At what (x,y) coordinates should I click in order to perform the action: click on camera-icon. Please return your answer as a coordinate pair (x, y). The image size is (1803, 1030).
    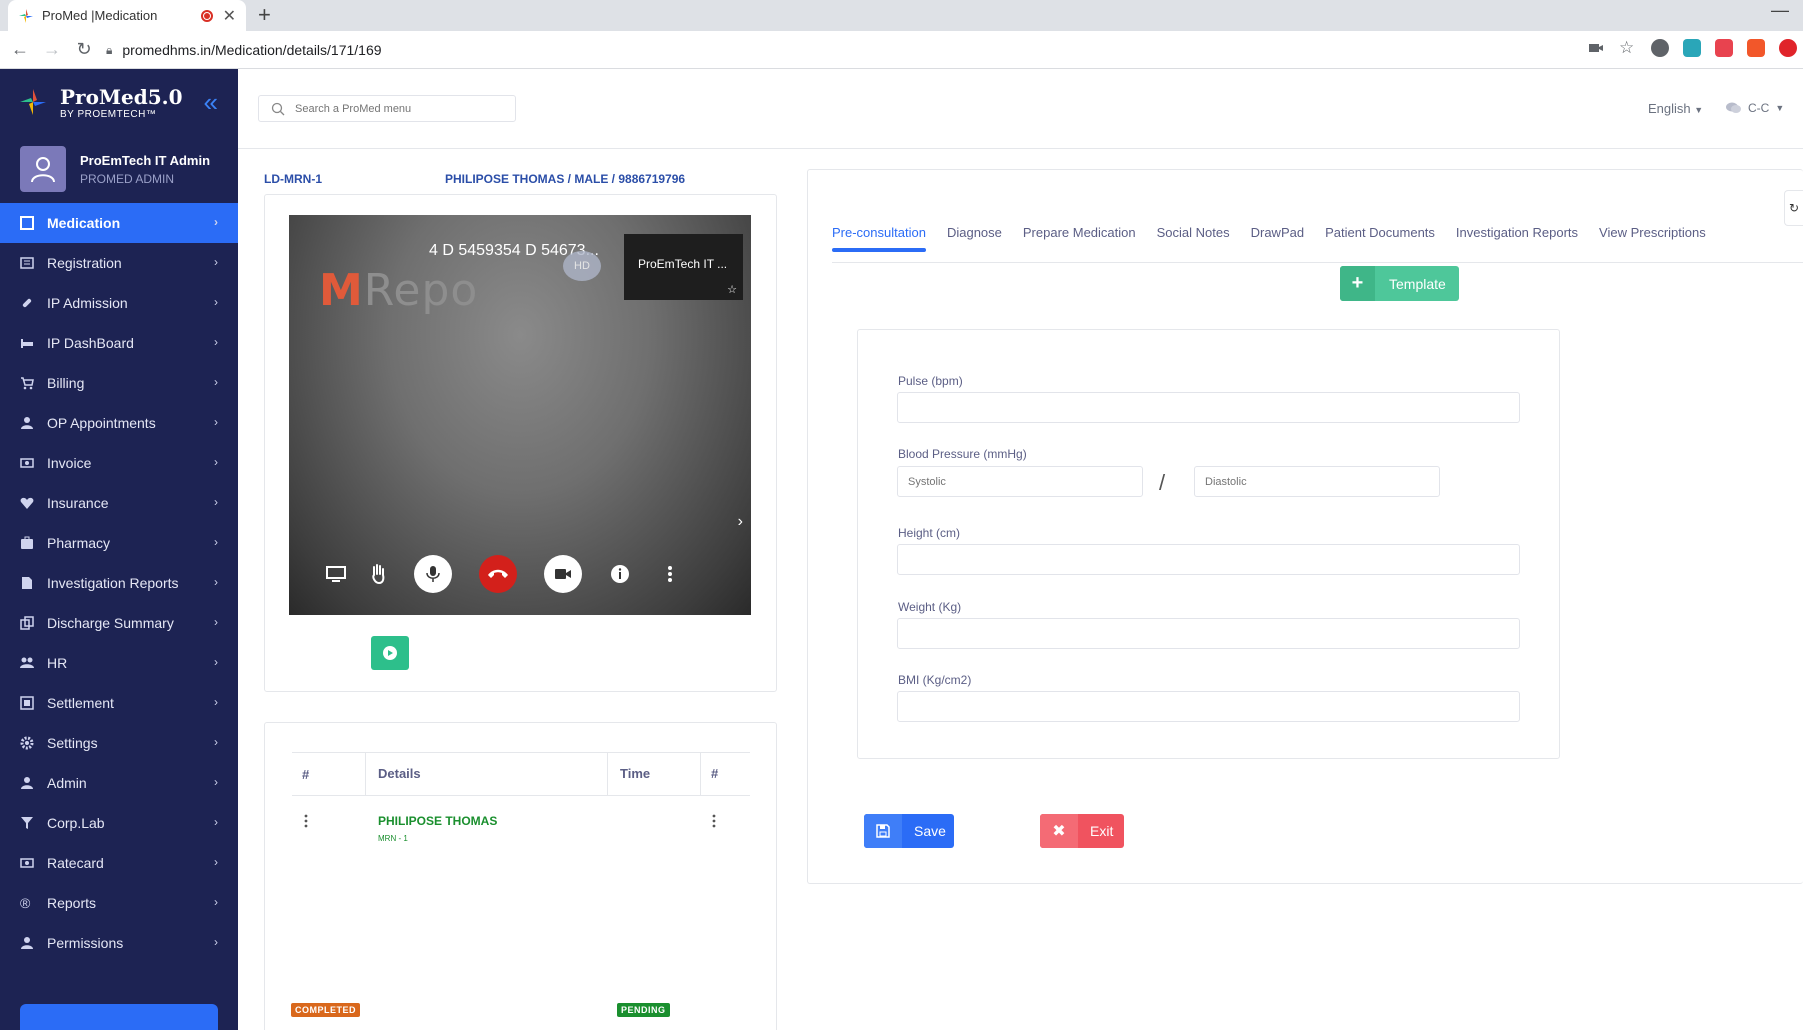
    Looking at the image, I should click on (1596, 48).